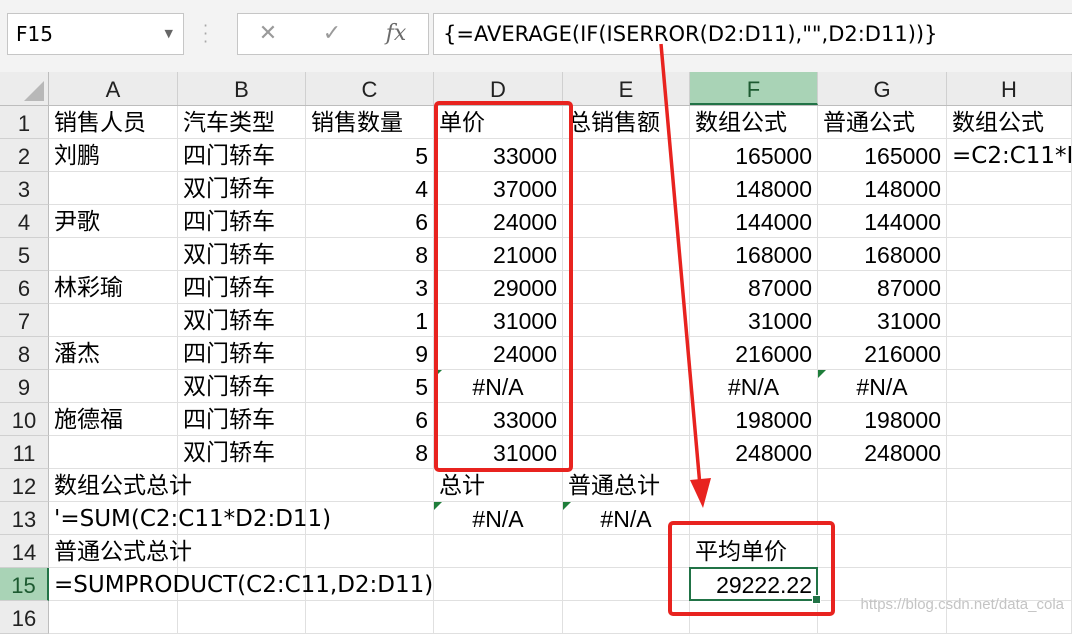  I want to click on arrow-line, so click(680, 265).